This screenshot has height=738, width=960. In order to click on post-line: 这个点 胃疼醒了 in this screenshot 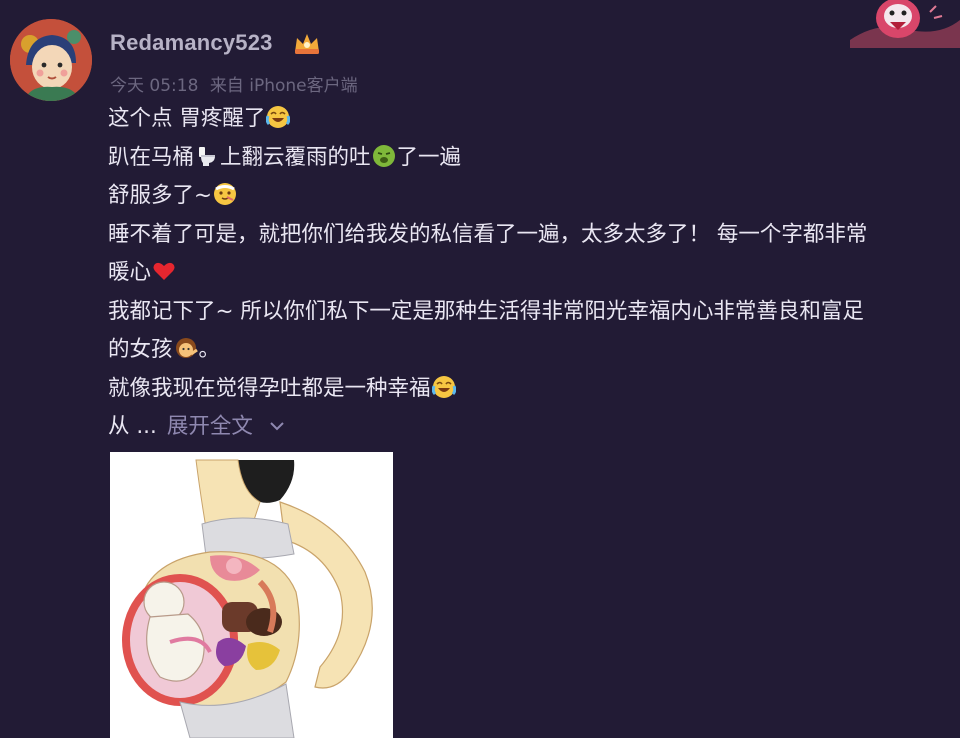, I will do `click(533, 119)`.